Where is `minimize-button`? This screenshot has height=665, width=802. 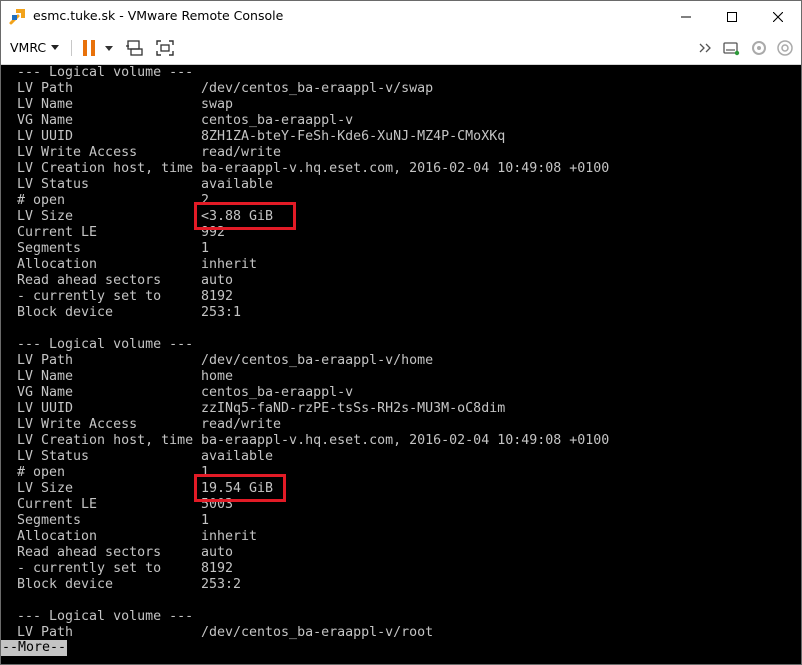
minimize-button is located at coordinates (686, 16).